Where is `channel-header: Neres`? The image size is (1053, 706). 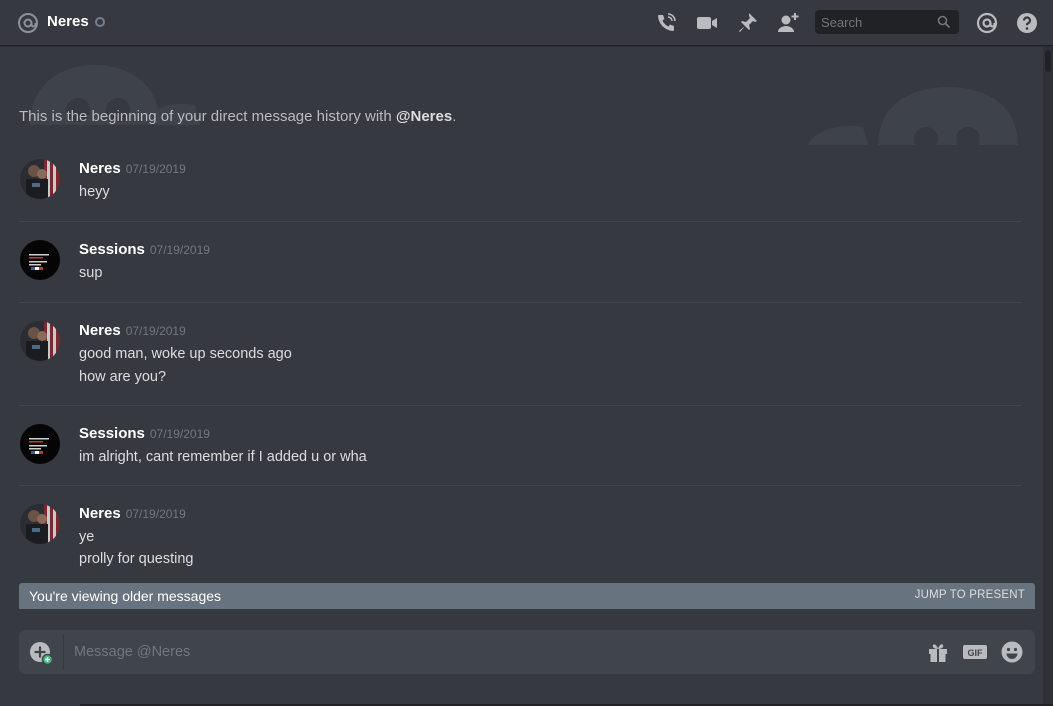 channel-header: Neres is located at coordinates (526, 23).